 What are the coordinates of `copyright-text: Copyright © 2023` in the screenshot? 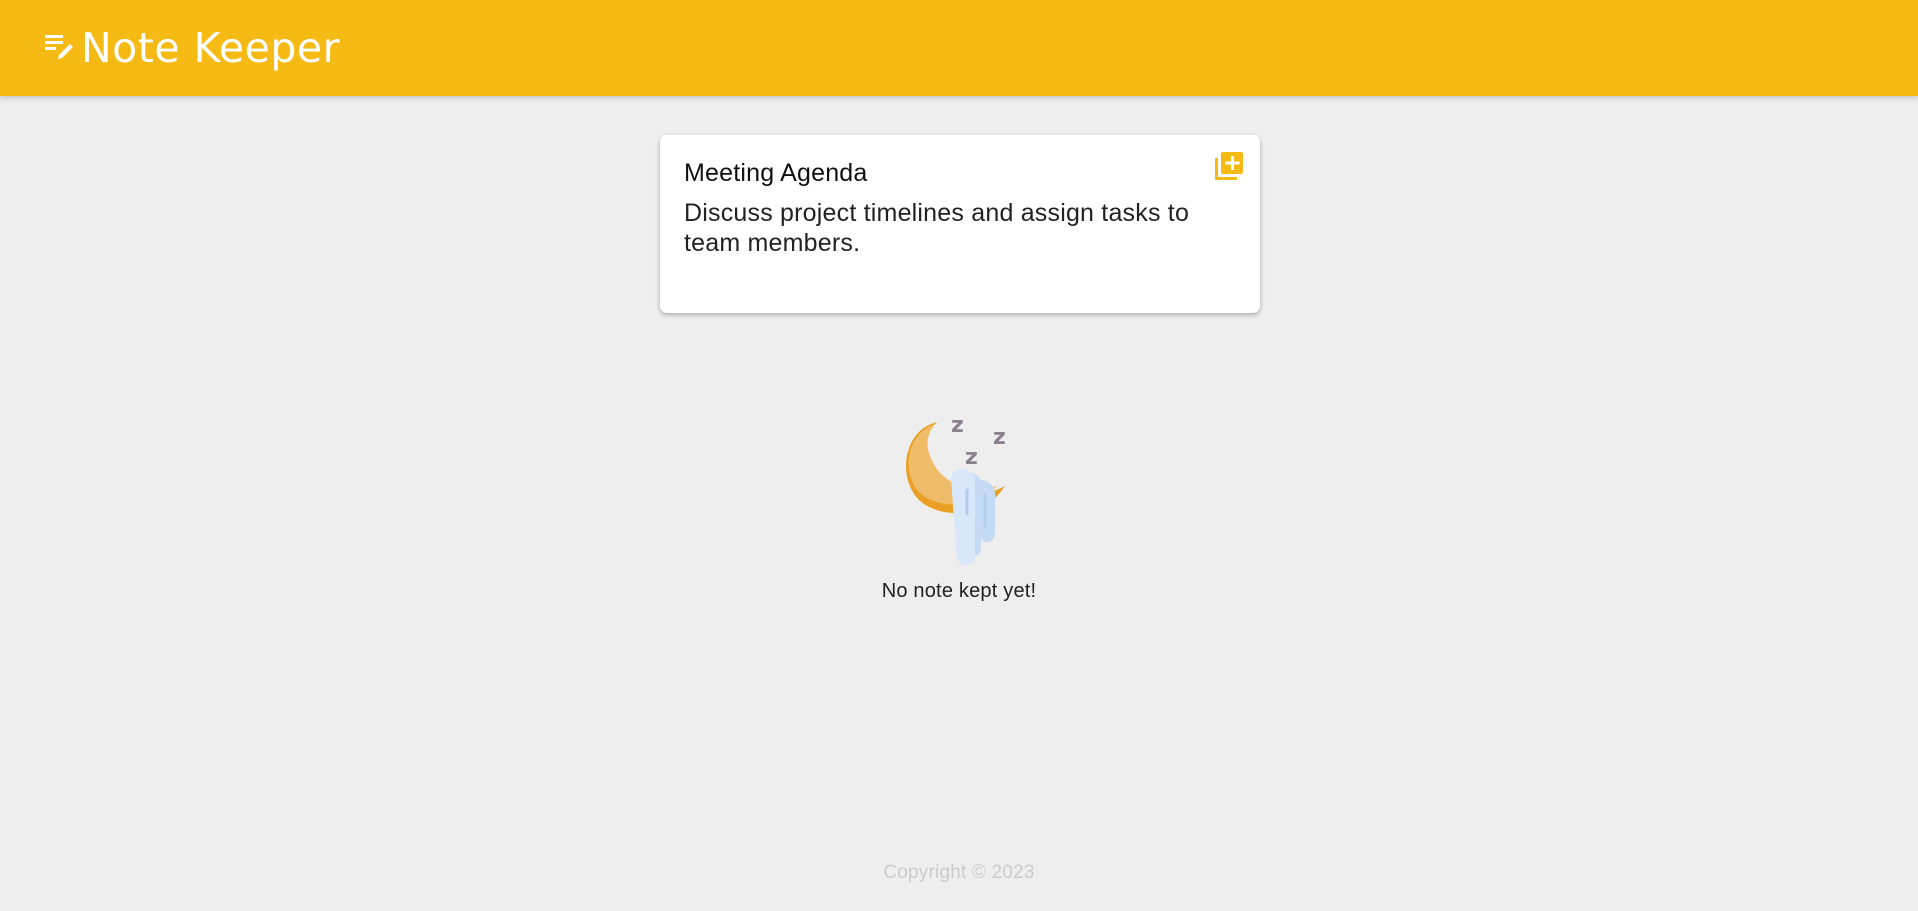 It's located at (959, 872).